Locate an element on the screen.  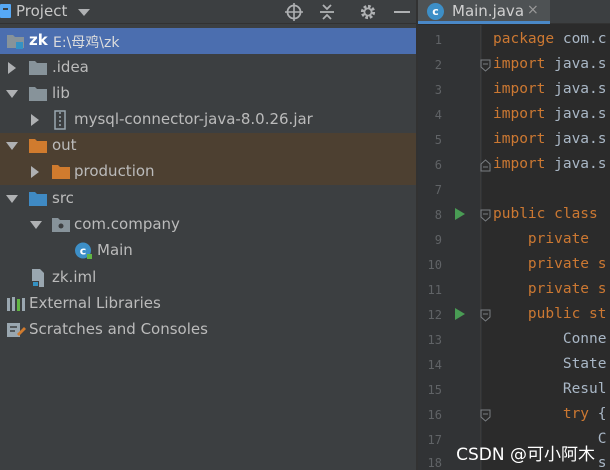
project-icon is located at coordinates (5, 11).